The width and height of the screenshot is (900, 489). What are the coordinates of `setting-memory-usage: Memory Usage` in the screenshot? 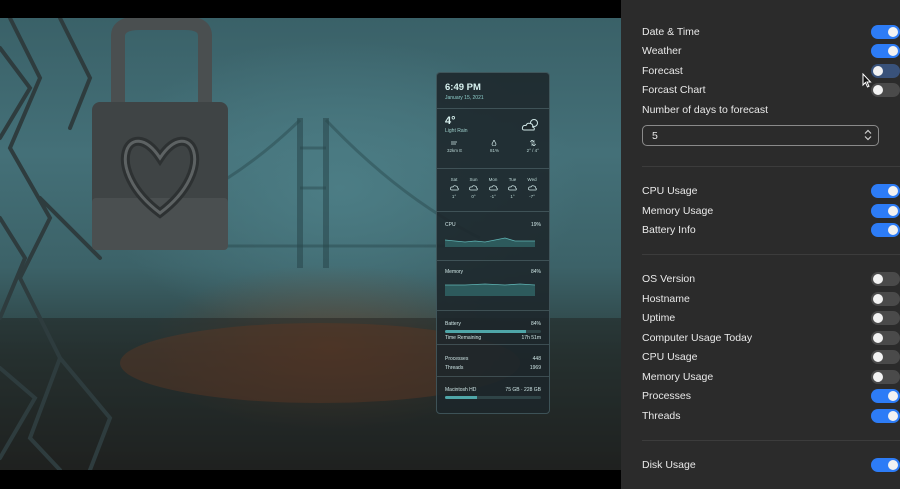 It's located at (771, 211).